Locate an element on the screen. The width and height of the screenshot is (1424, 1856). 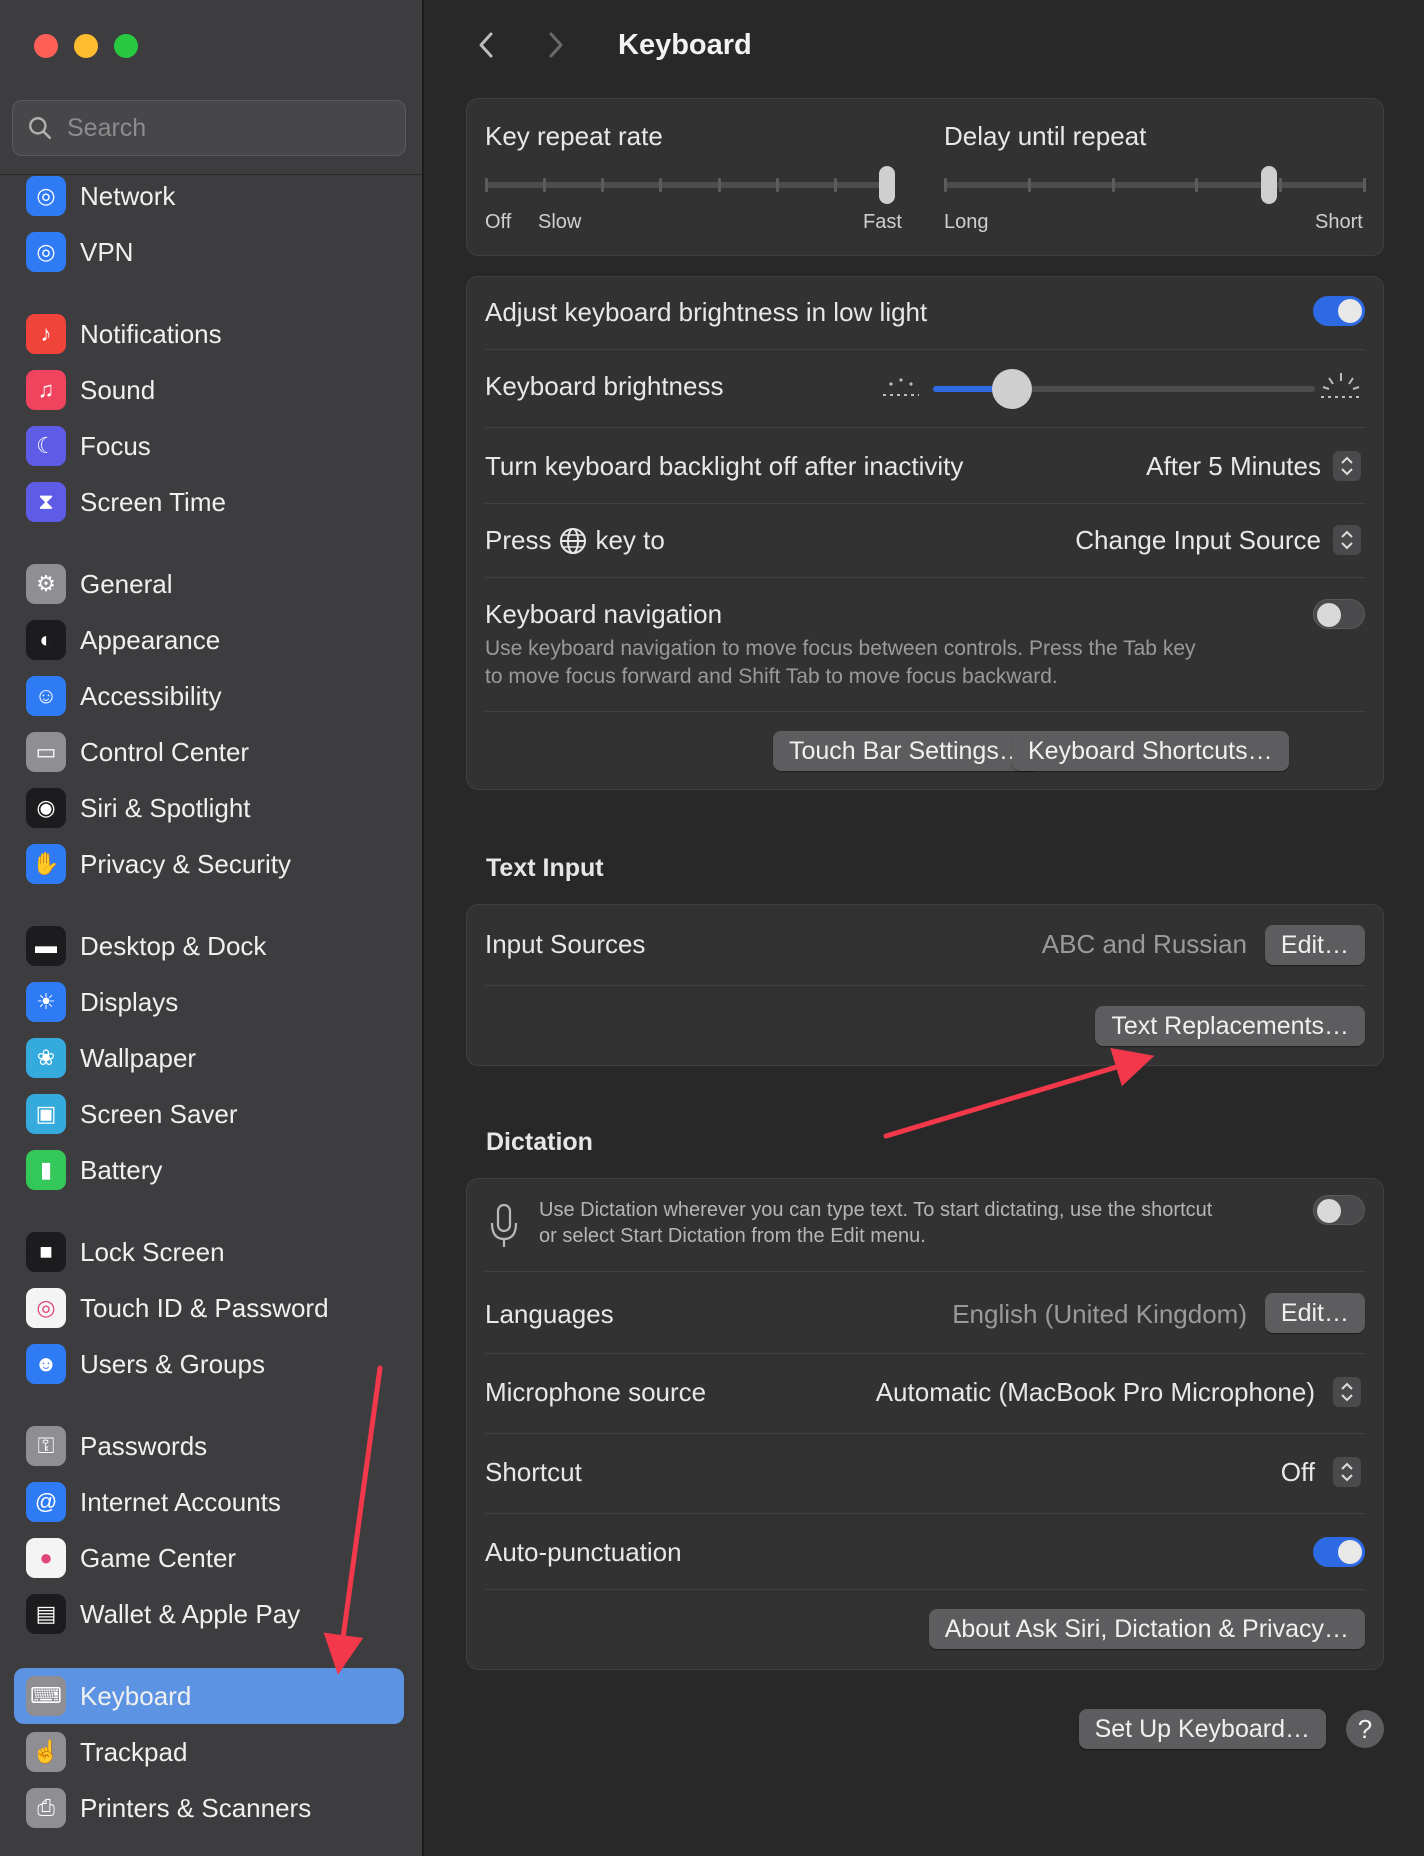
sidebar-search is located at coordinates (209, 128).